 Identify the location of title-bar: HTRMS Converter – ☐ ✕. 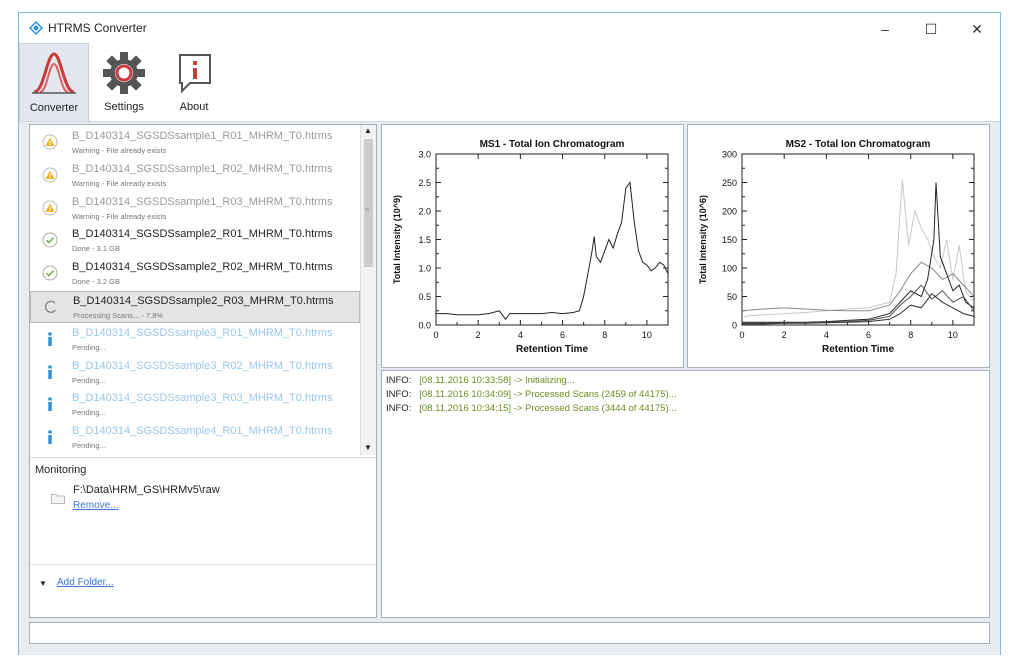
(509, 28).